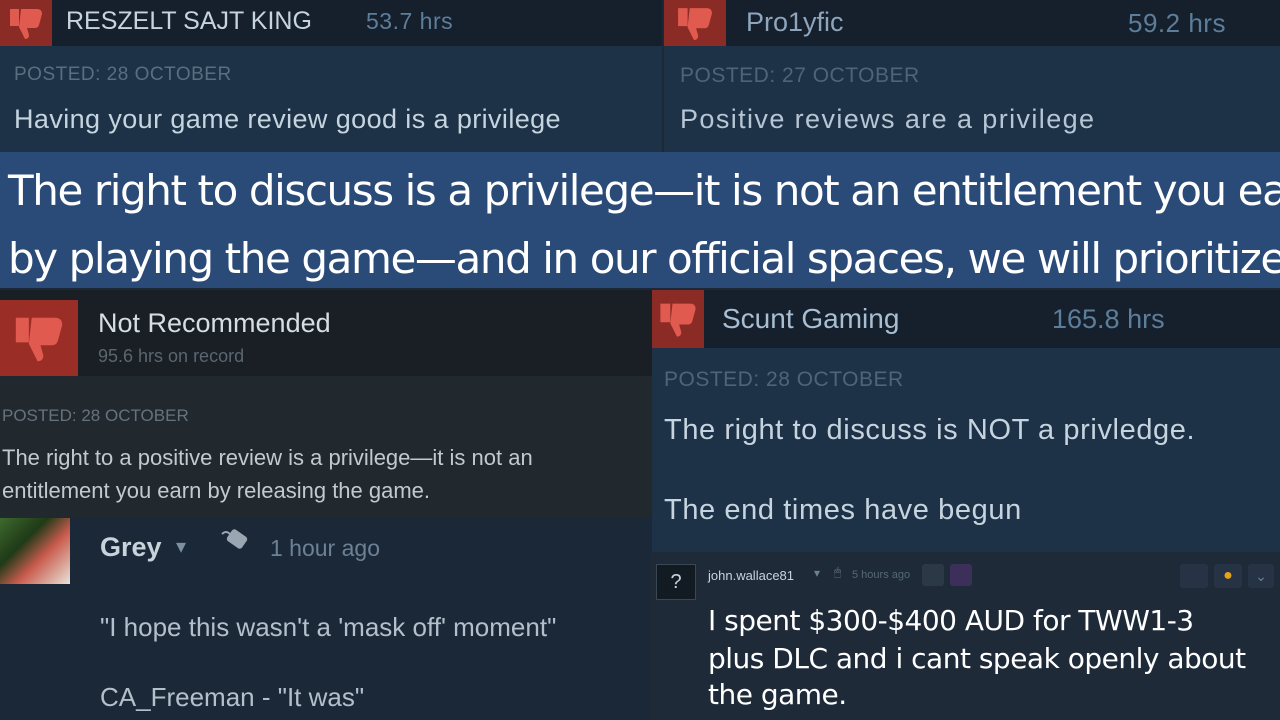 The width and height of the screenshot is (1280, 720). Describe the element at coordinates (171, 356) in the screenshot. I see `hours-on-record: 95.6 hrs on record` at that location.